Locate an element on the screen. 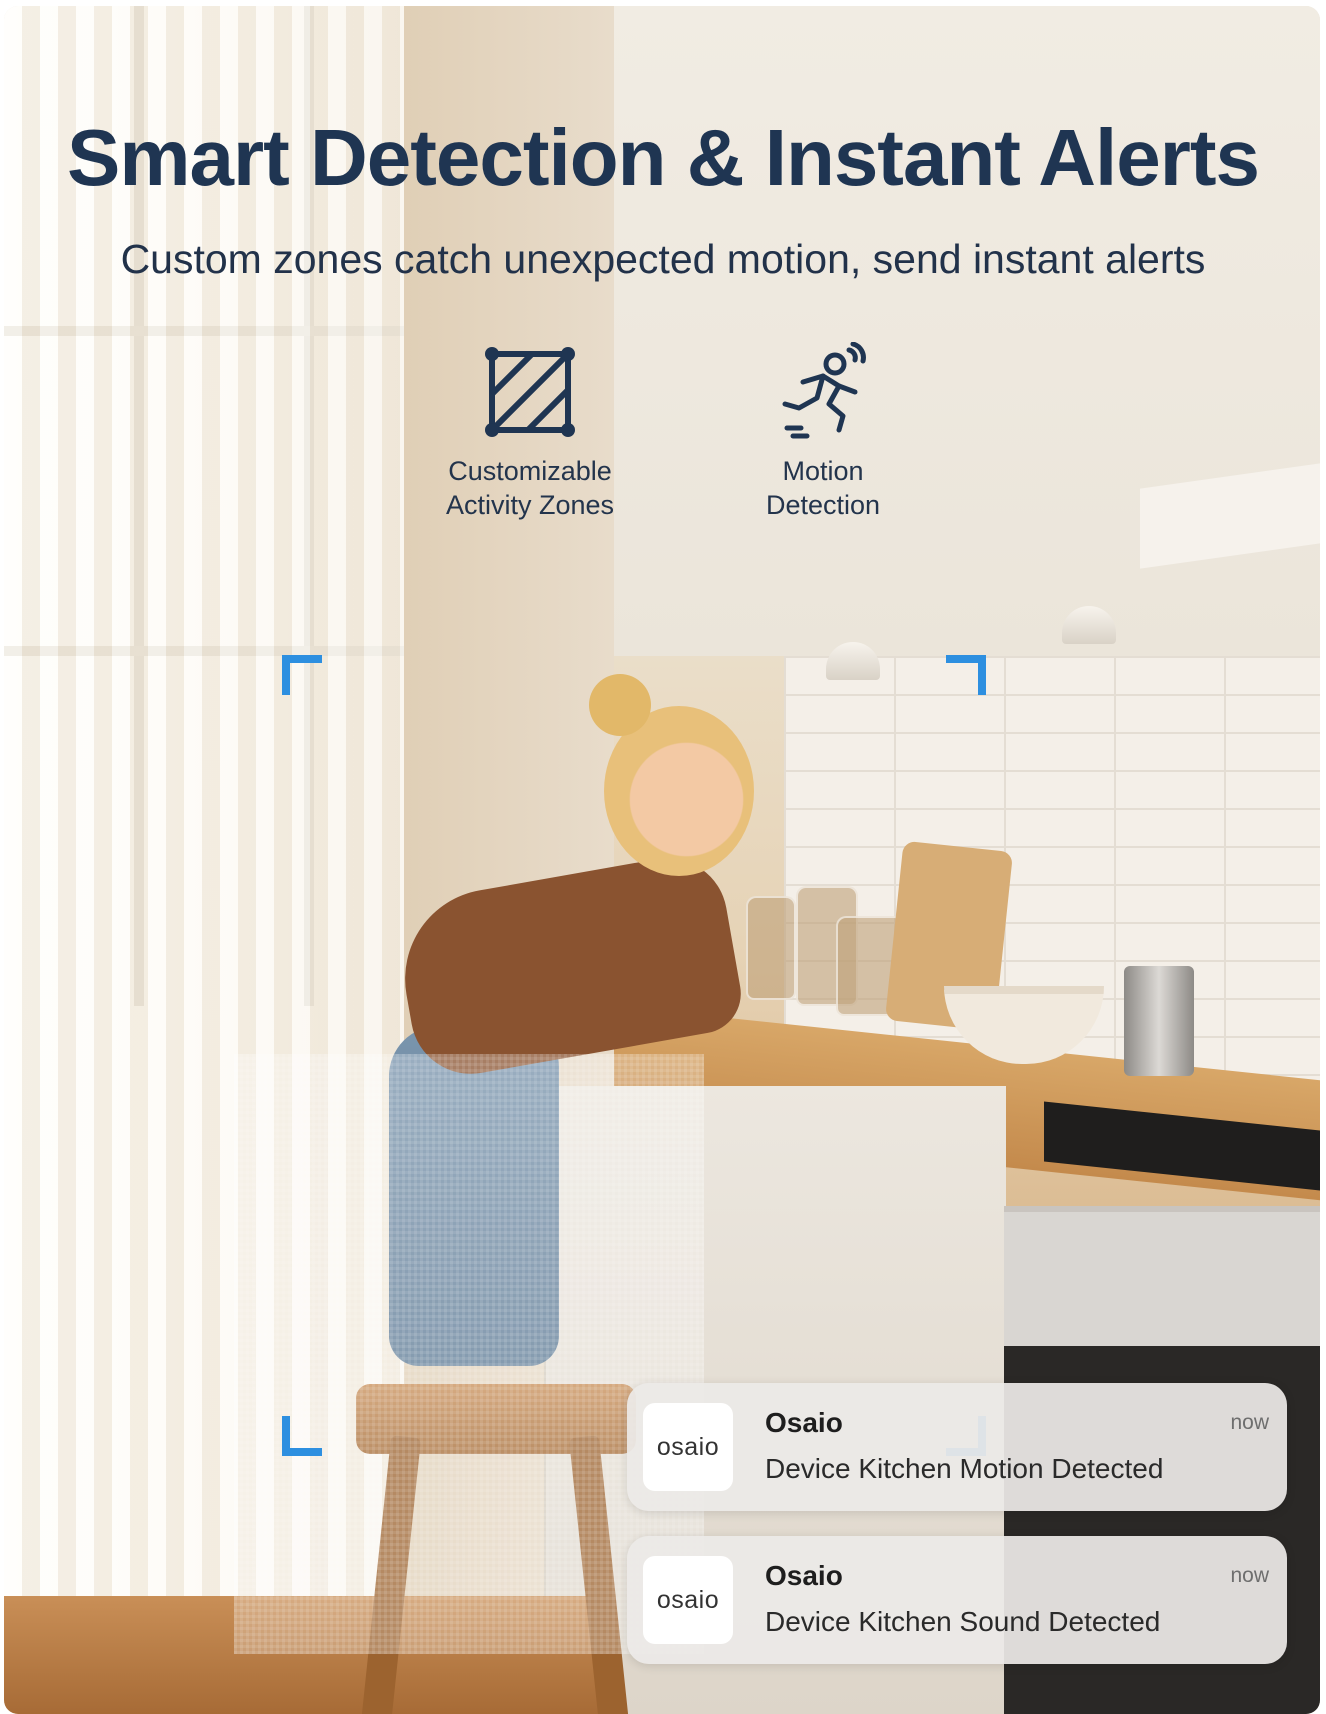 This screenshot has height=1714, width=1326. child-hair-bun is located at coordinates (620, 705).